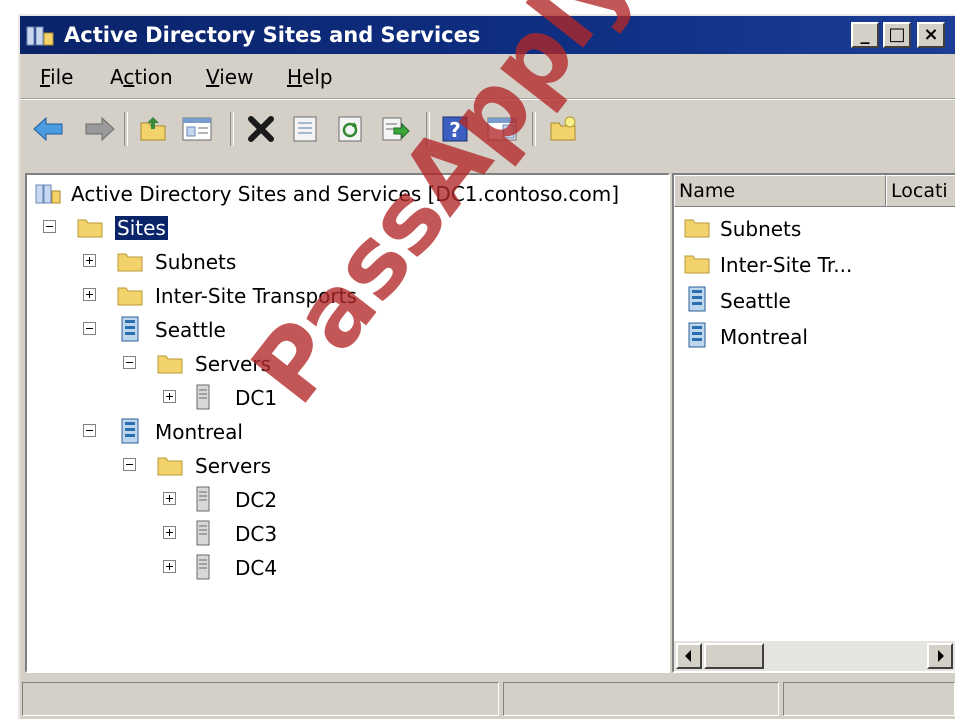  I want to click on properties-icon, so click(305, 129).